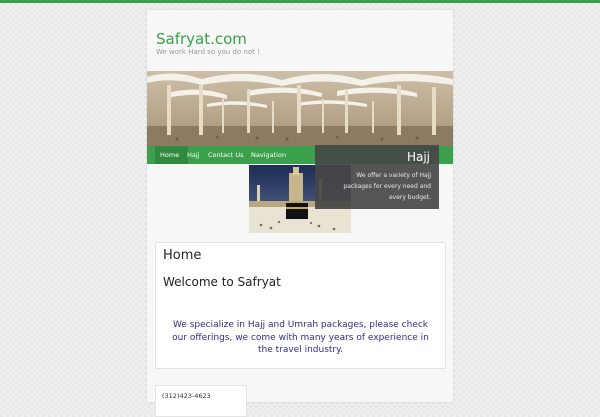  Describe the element at coordinates (208, 52) in the screenshot. I see `site-tagline: We work Hard so you do not !` at that location.